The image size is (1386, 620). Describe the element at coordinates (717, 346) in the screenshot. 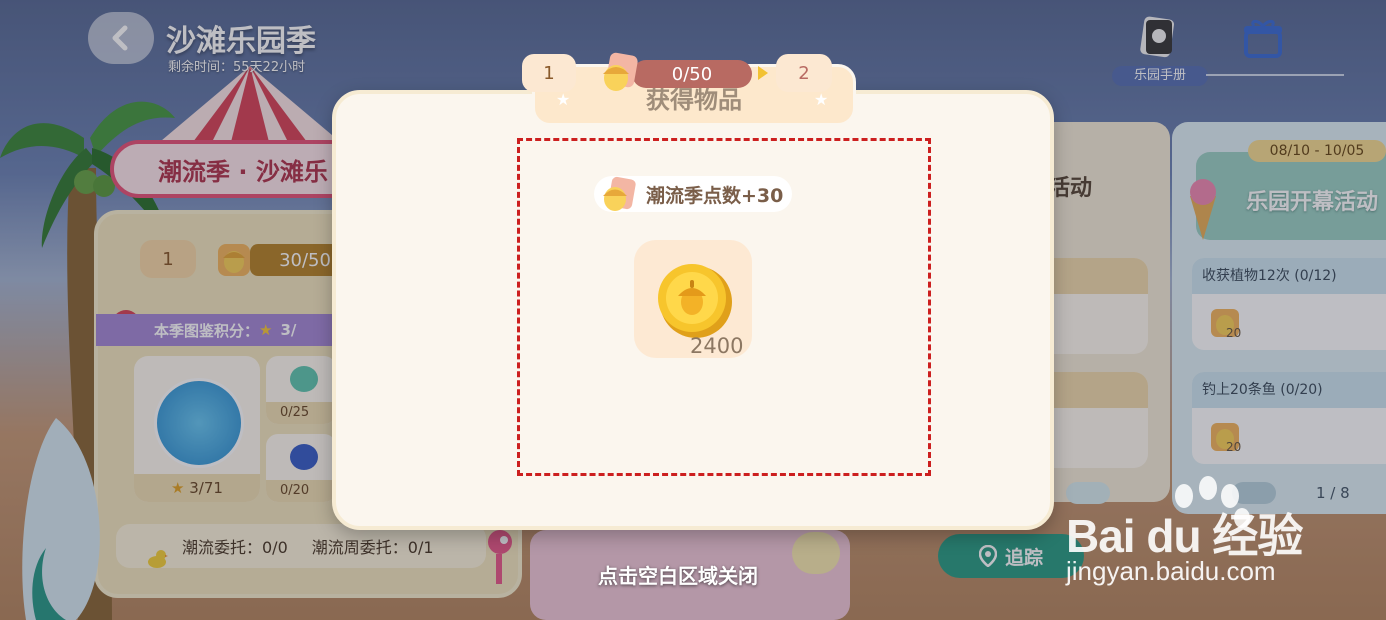

I see `reward-item-count: 2400` at that location.